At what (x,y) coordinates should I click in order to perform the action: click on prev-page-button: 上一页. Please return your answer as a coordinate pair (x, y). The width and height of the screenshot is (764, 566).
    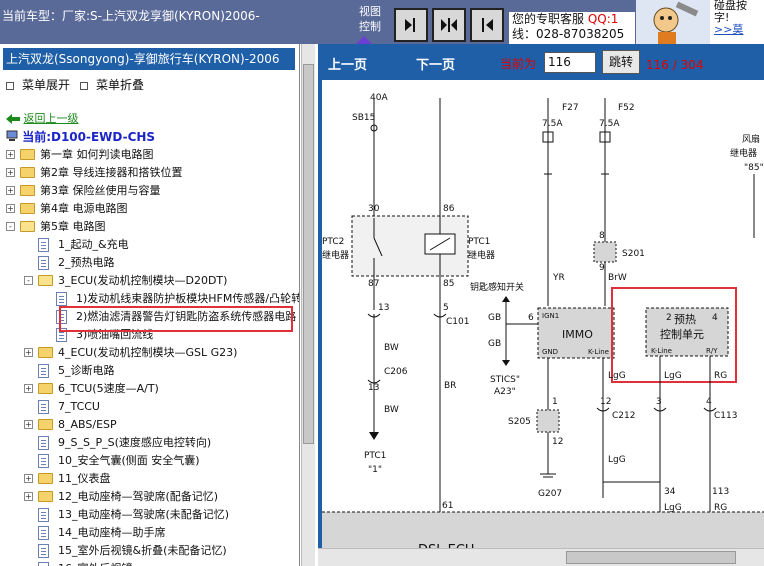
    Looking at the image, I should click on (347, 63).